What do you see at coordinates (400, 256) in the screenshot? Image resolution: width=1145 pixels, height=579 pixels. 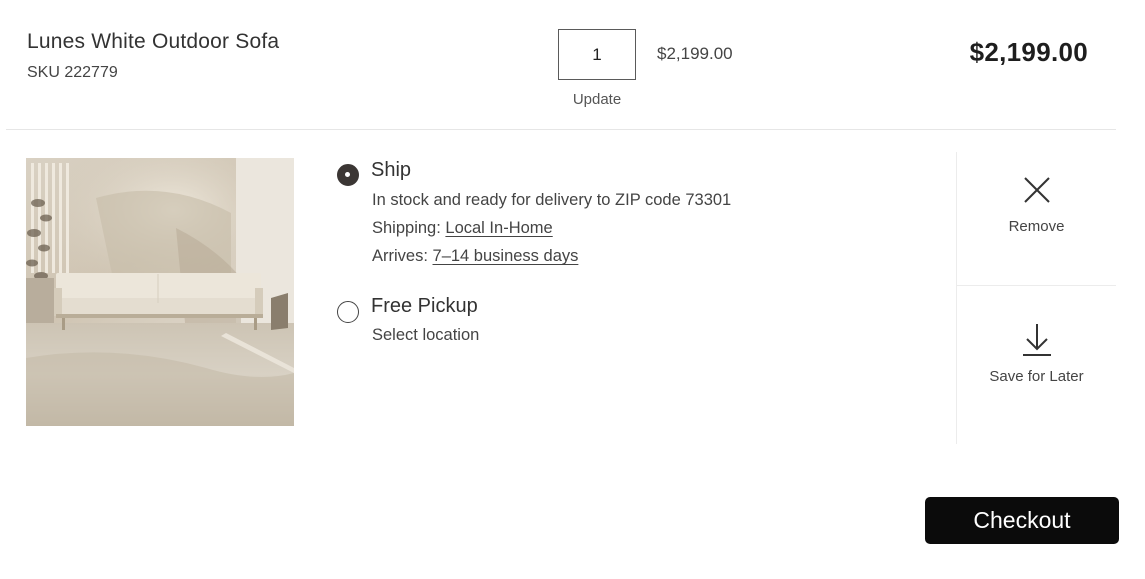 I see `arrives-prefix: Arrives:` at bounding box center [400, 256].